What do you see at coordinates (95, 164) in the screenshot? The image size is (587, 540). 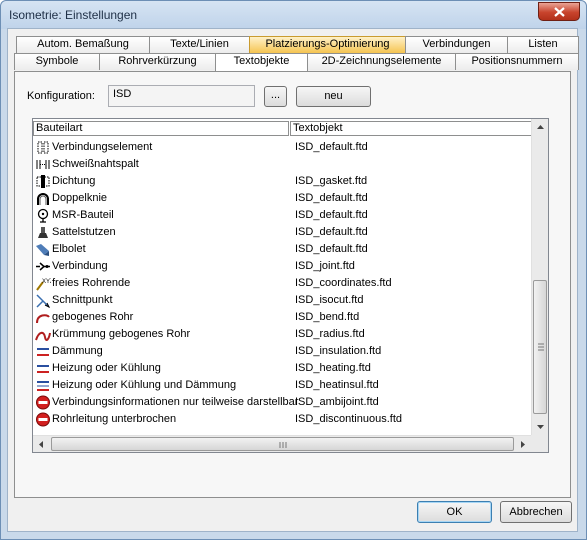 I see `row-bauteilart: Schweißnahtspalt` at bounding box center [95, 164].